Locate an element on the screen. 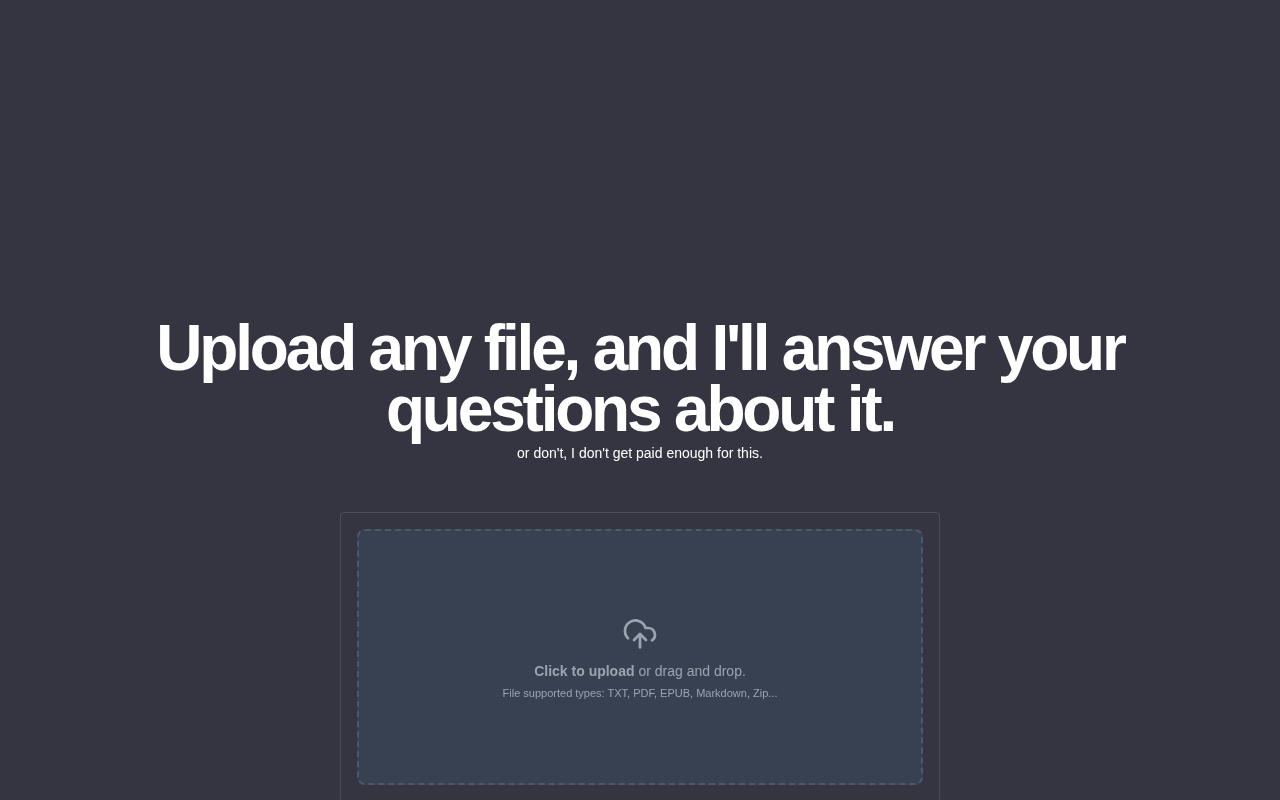  subheading: or don't, I don't get paid enough for this. is located at coordinates (640, 453).